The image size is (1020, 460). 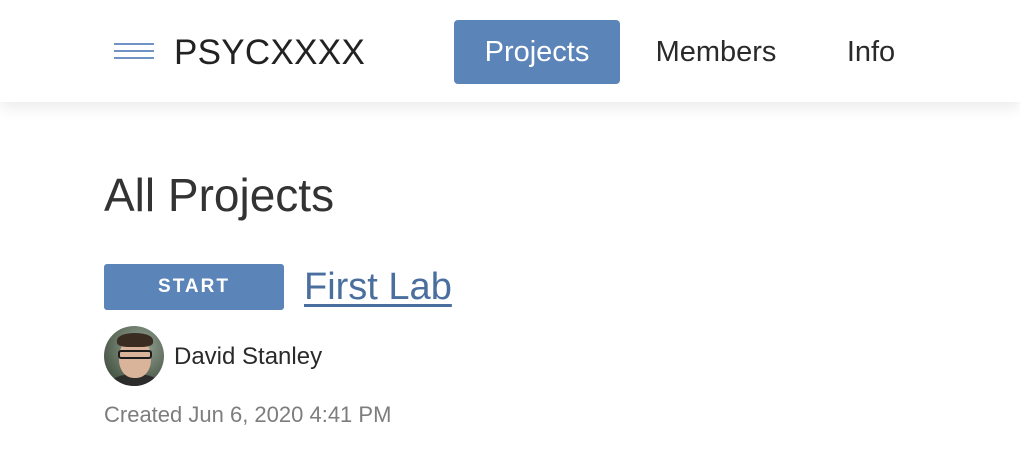 What do you see at coordinates (378, 287) in the screenshot?
I see `project-title-link: First Lab` at bounding box center [378, 287].